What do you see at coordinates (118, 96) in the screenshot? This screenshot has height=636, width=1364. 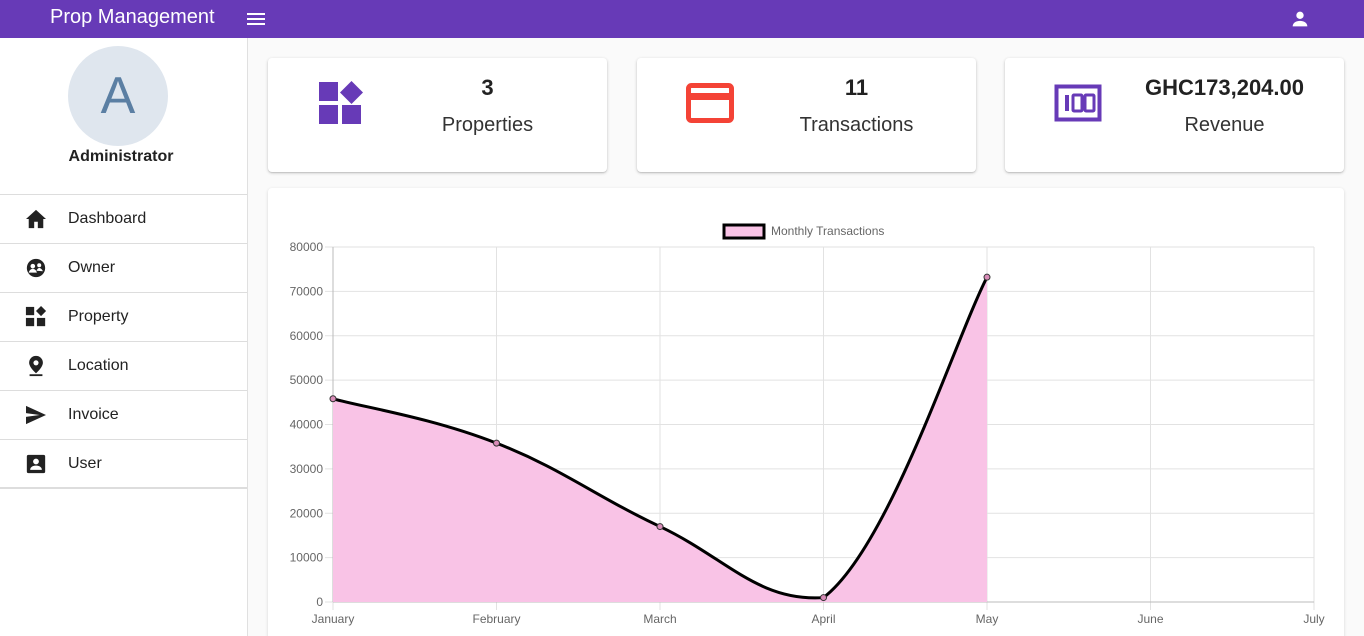 I see `avatar: A` at bounding box center [118, 96].